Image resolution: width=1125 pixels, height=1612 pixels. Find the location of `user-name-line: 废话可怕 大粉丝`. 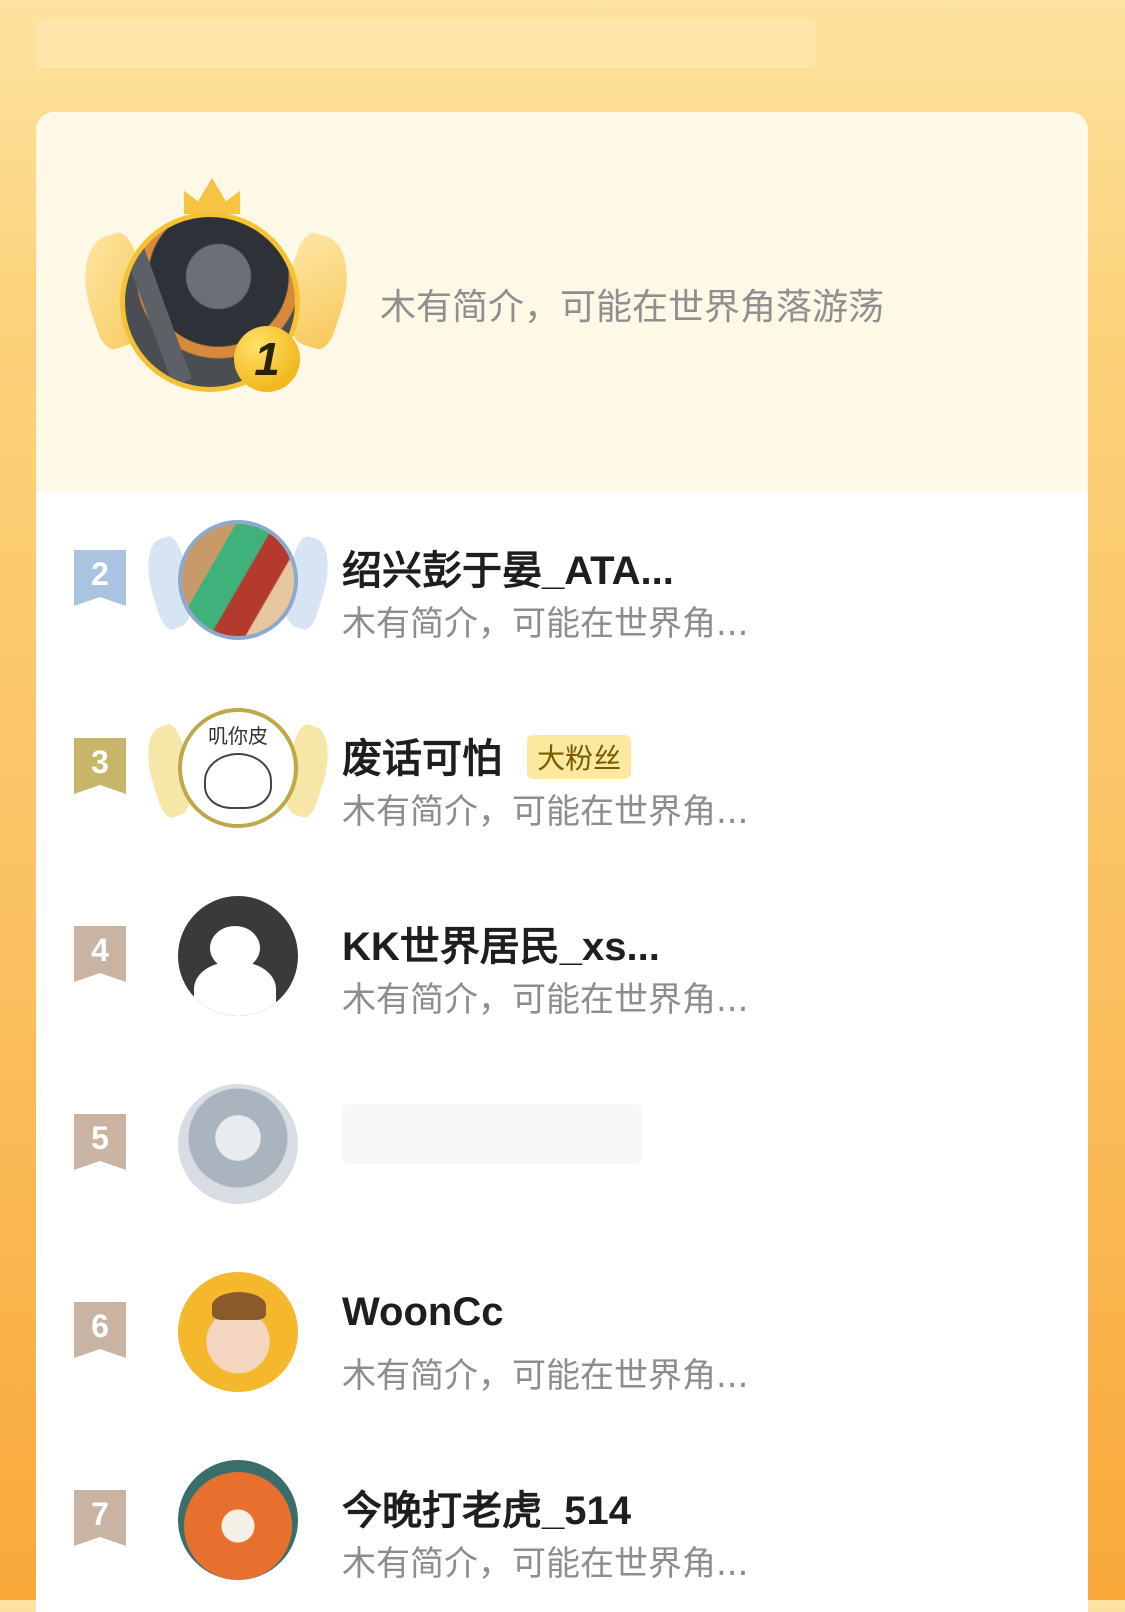

user-name-line: 废话可怕 大粉丝 is located at coordinates (487, 755).